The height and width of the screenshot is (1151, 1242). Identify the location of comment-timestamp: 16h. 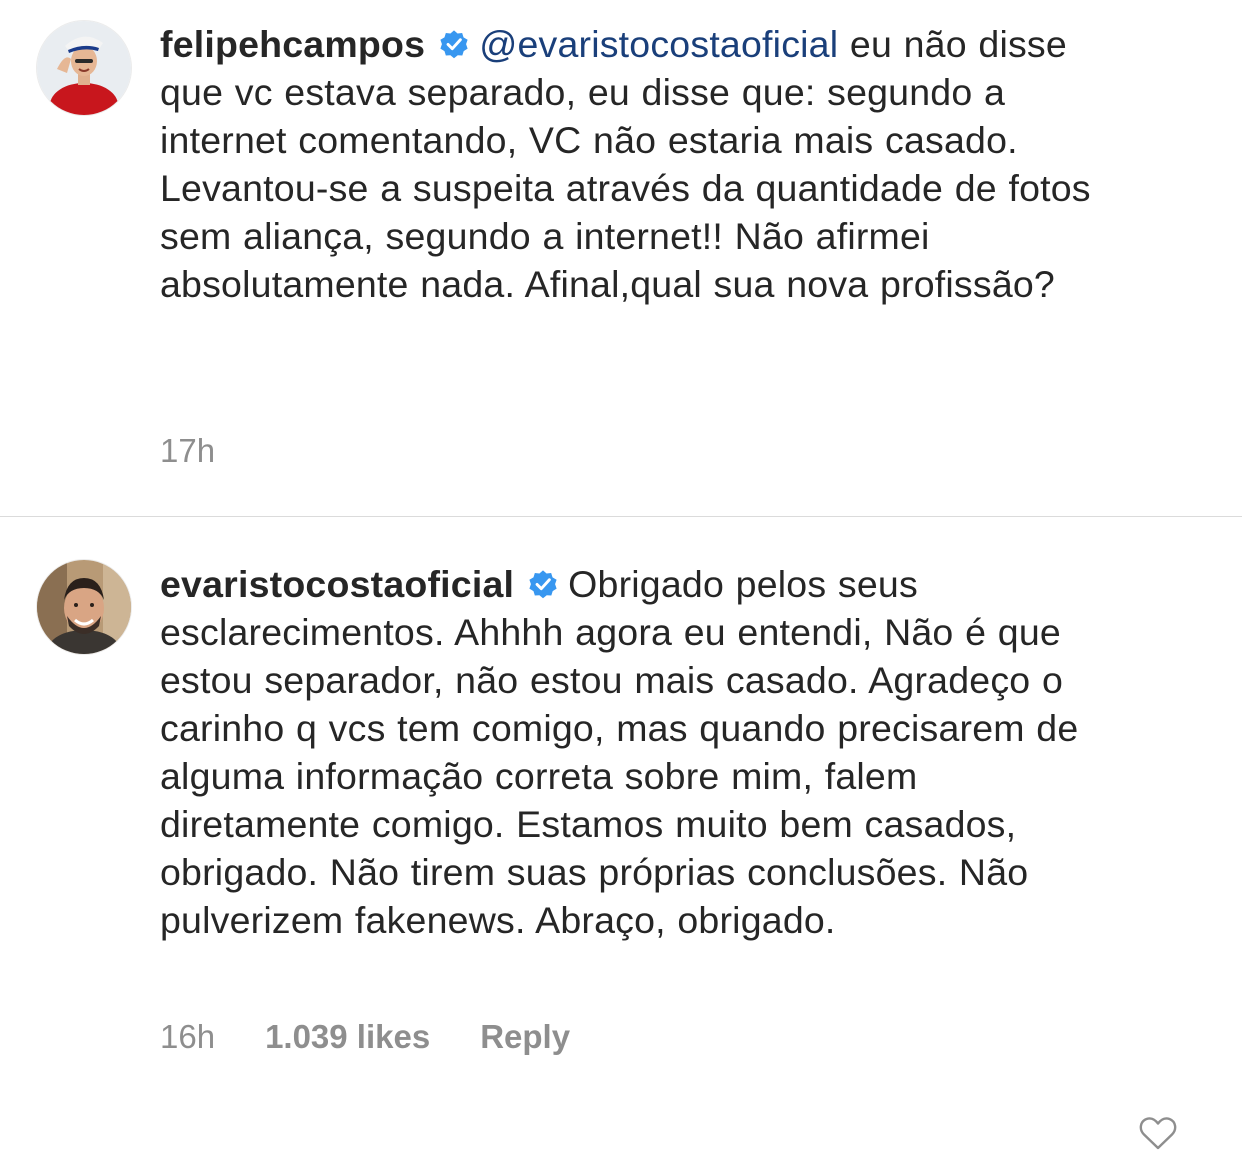
(187, 1037).